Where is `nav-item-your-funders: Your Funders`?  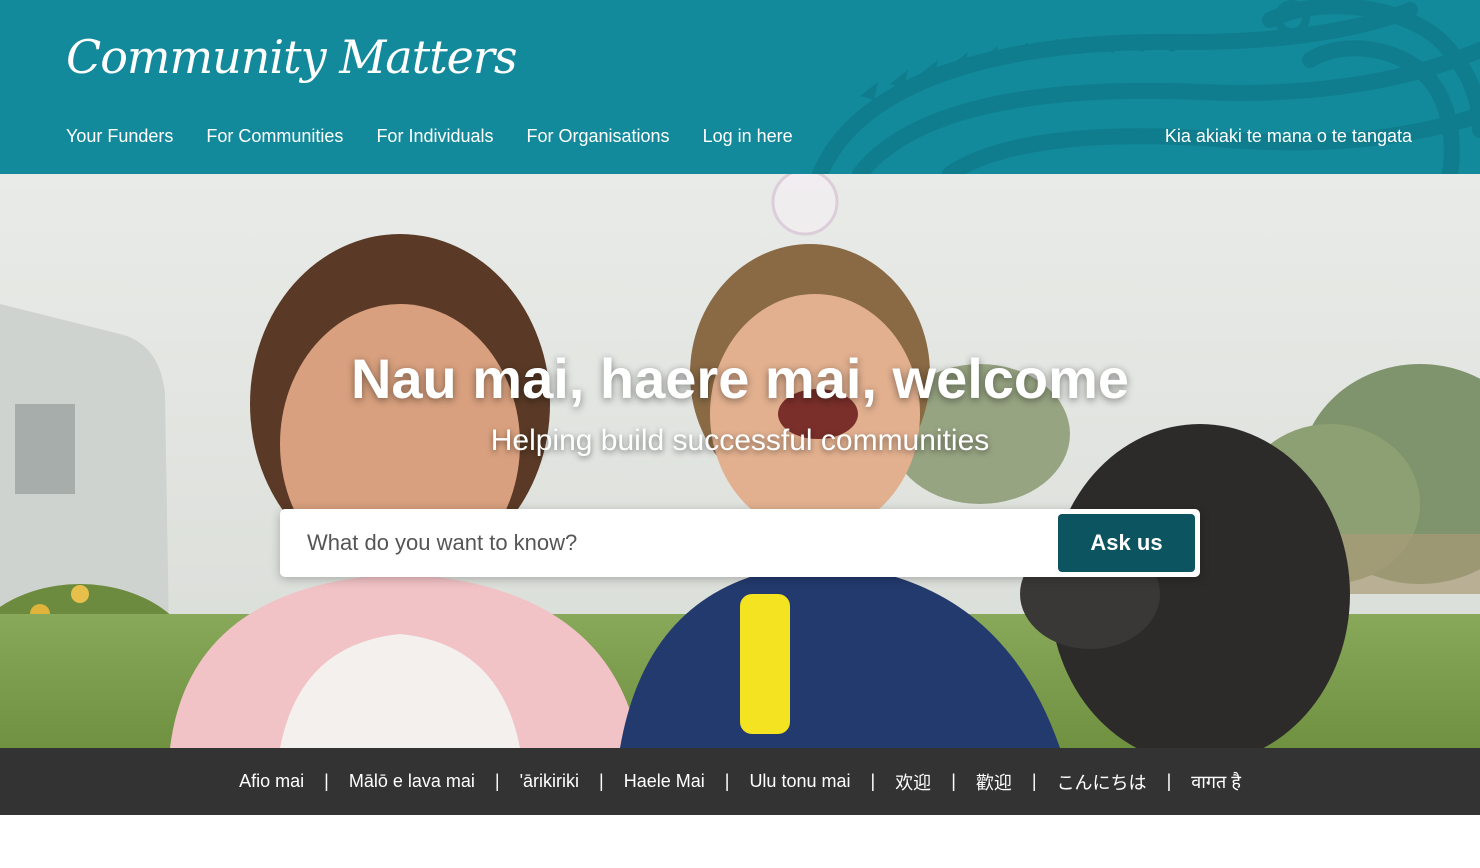 nav-item-your-funders: Your Funders is located at coordinates (119, 136).